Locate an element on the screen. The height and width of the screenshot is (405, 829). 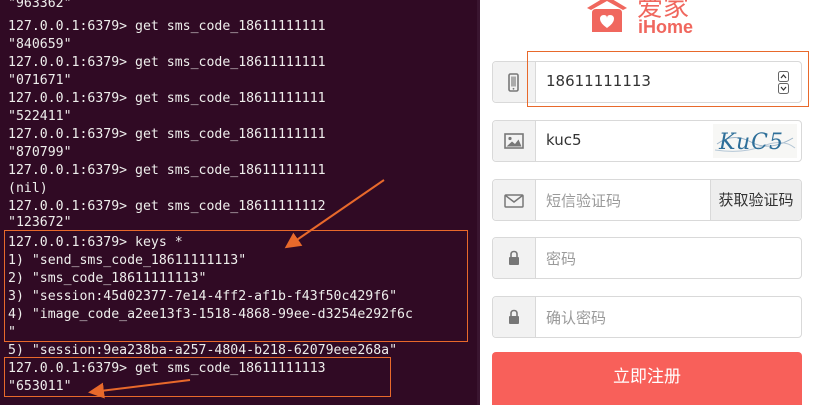
captcha-image: KuC5 is located at coordinates (755, 141).